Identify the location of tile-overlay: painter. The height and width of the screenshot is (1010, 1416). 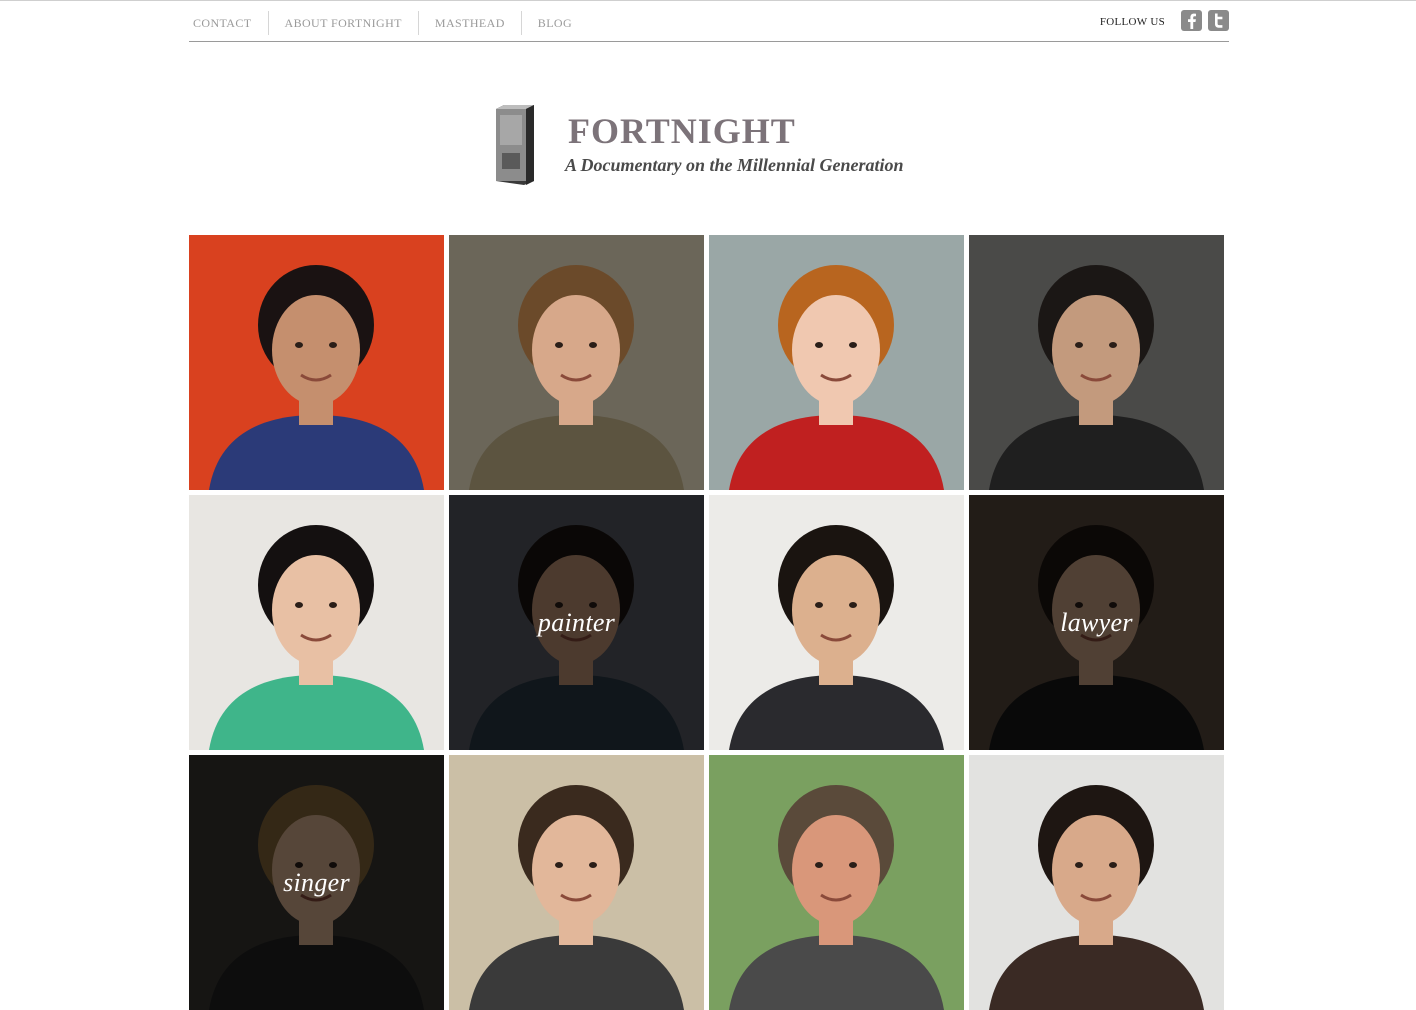
(576, 622).